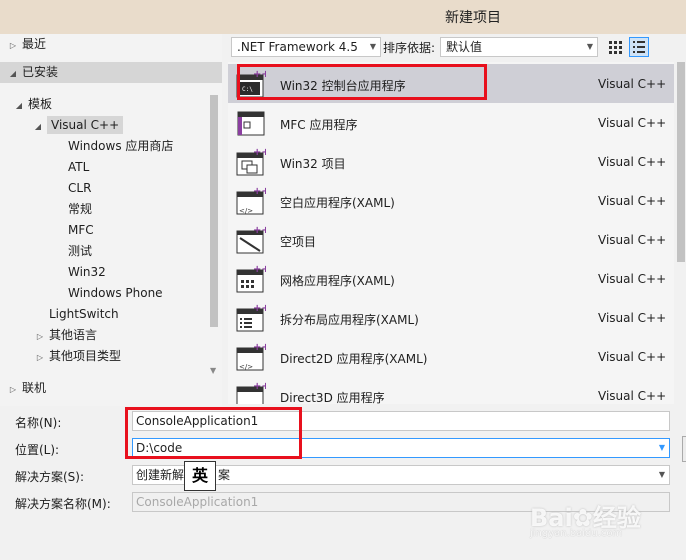 The image size is (686, 560). What do you see at coordinates (251, 161) in the screenshot?
I see `win32-project-icon: ++` at bounding box center [251, 161].